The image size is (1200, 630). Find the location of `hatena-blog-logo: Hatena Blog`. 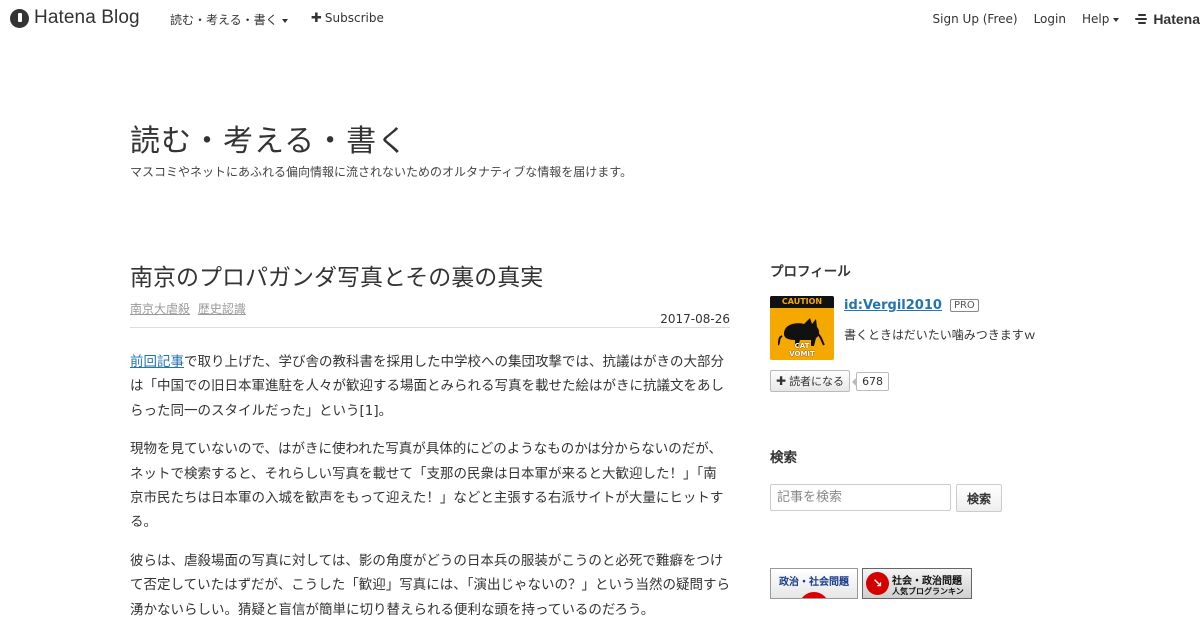

hatena-blog-logo: Hatena Blog is located at coordinates (75, 18).